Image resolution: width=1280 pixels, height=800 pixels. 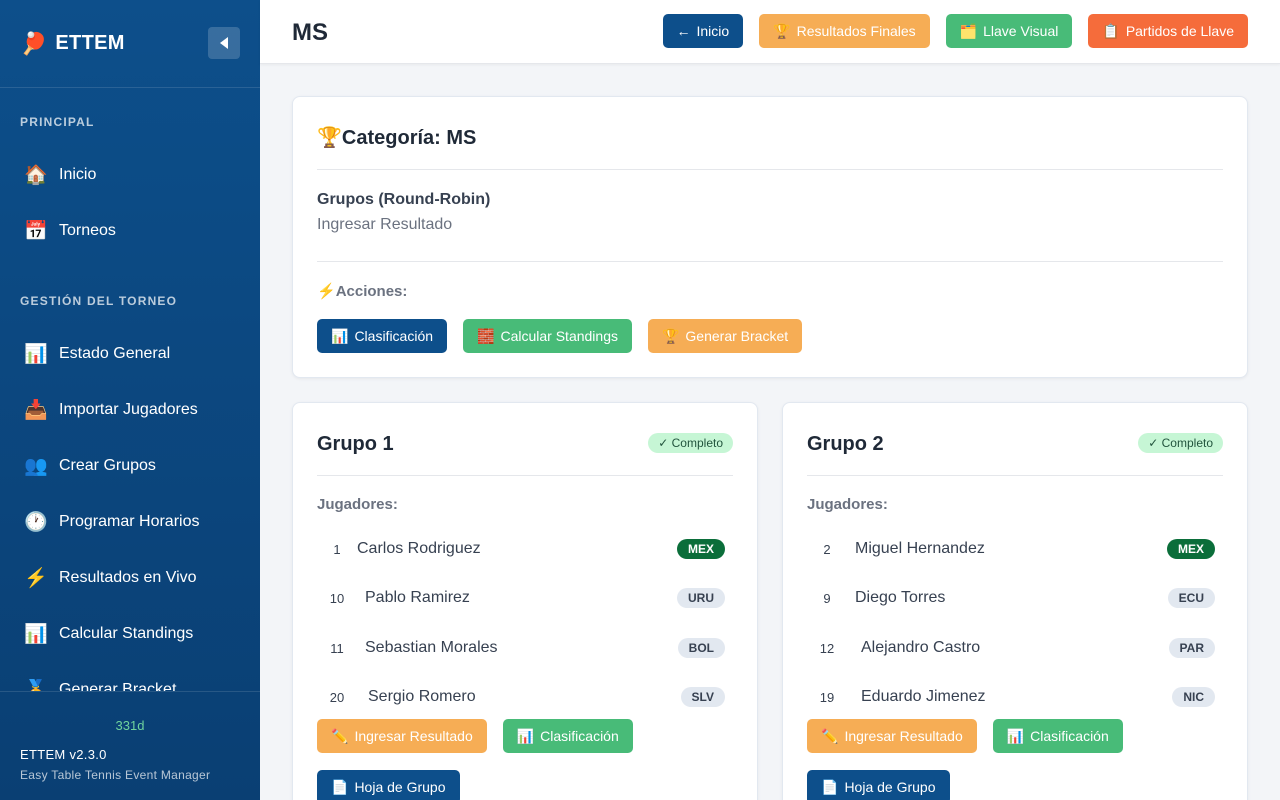 What do you see at coordinates (36, 522) in the screenshot?
I see `clock-icon: 🕐` at bounding box center [36, 522].